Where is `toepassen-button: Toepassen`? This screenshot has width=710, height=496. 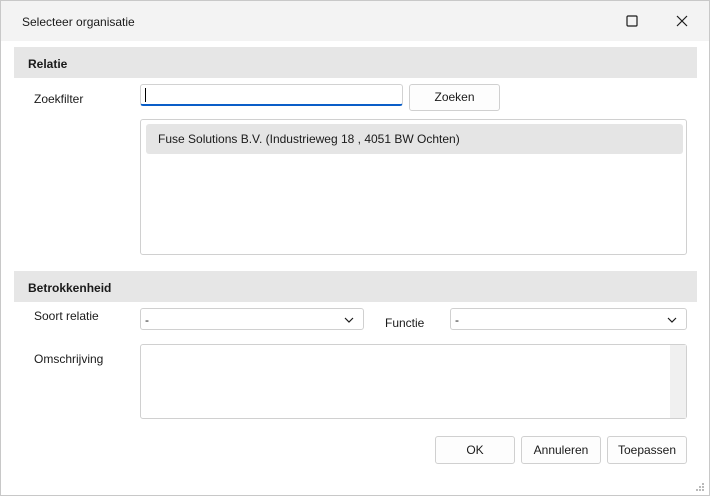
toepassen-button: Toepassen is located at coordinates (647, 450).